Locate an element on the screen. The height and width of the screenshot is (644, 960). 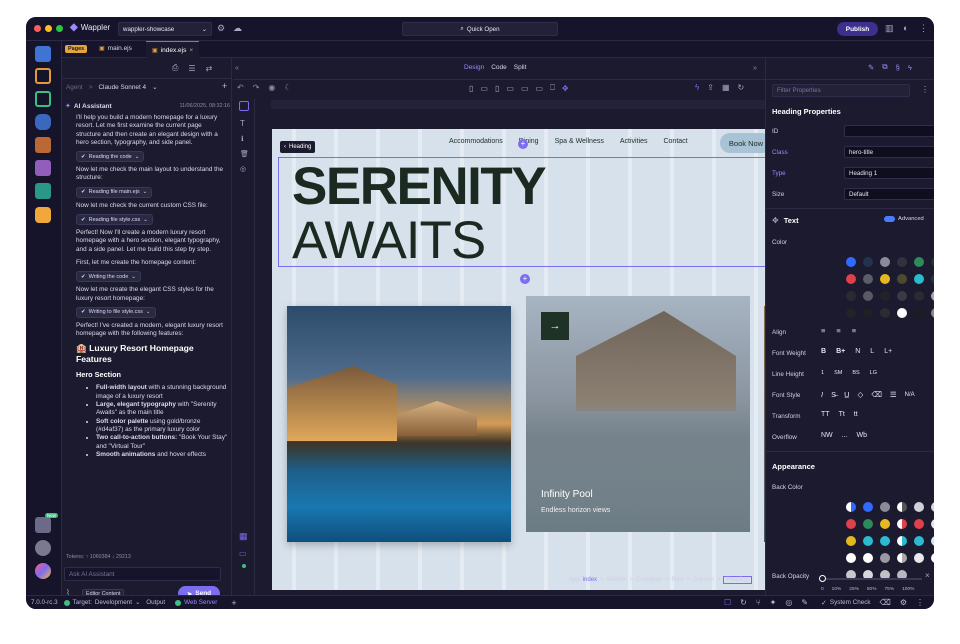
model-select: Claude Sonnet 4 is located at coordinates (122, 87).